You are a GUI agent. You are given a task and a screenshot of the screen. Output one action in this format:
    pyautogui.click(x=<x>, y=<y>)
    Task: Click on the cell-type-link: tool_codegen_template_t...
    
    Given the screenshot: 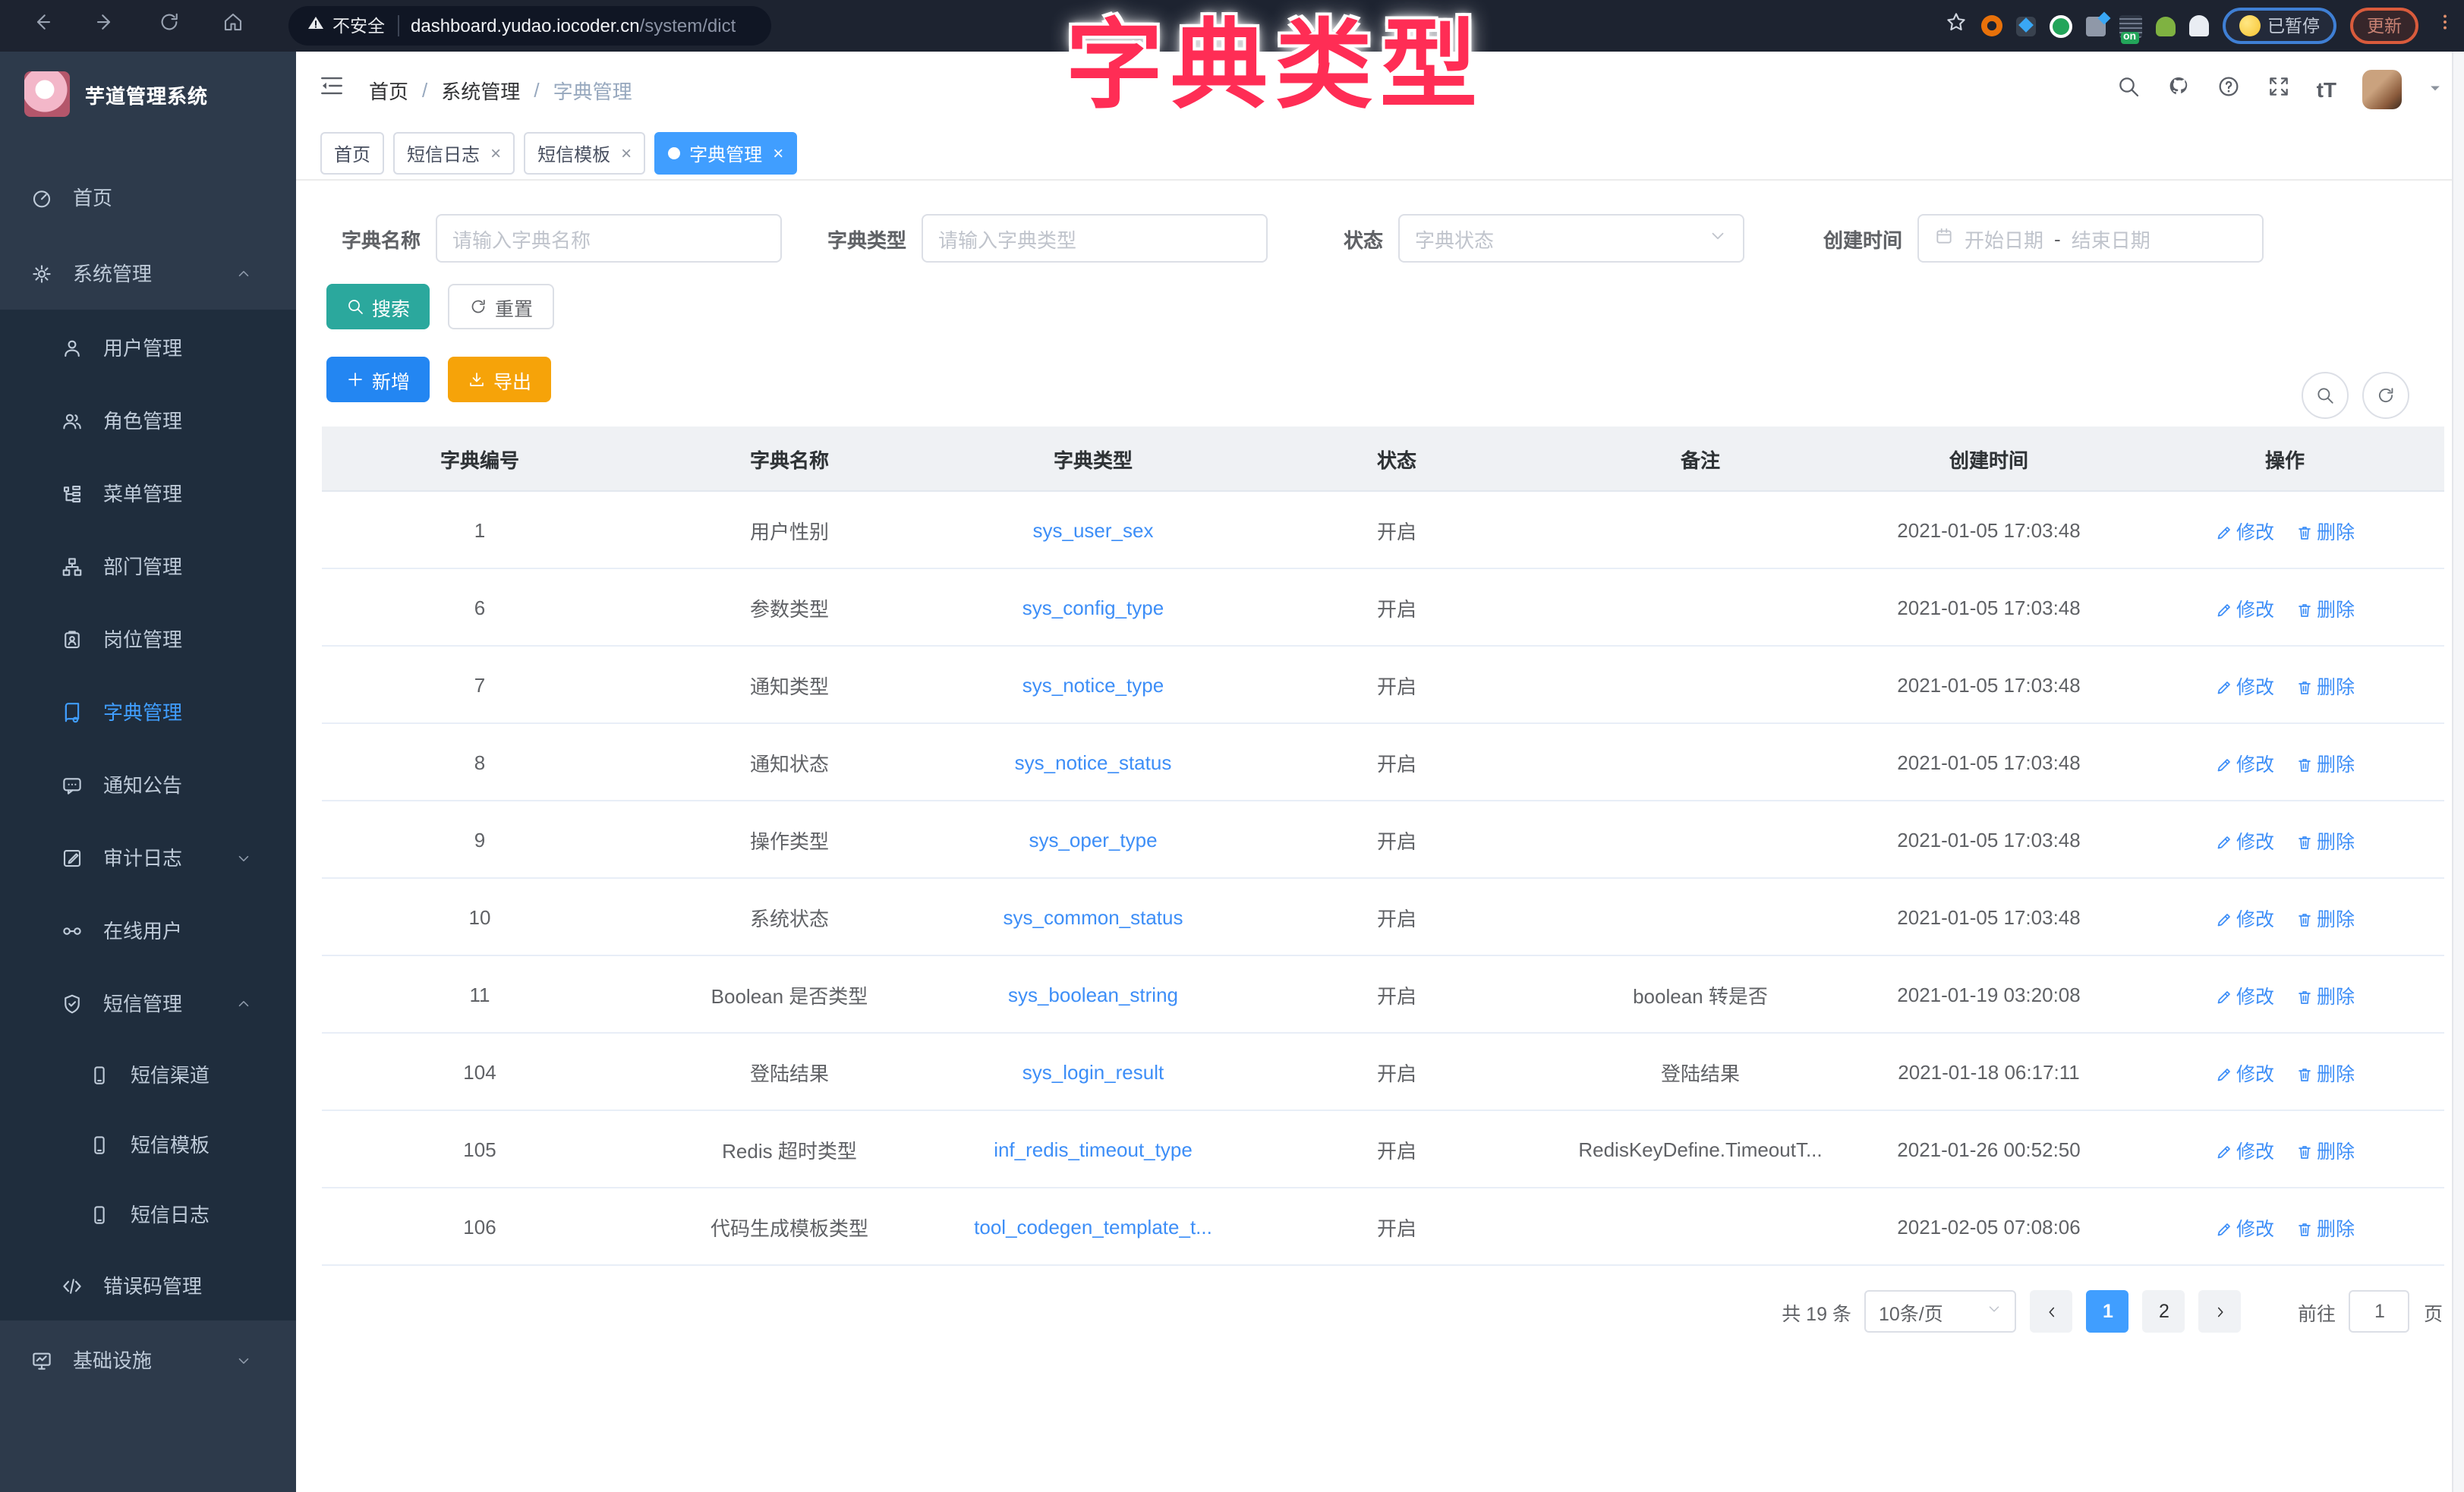 What is the action you would take?
    pyautogui.click(x=1093, y=1227)
    